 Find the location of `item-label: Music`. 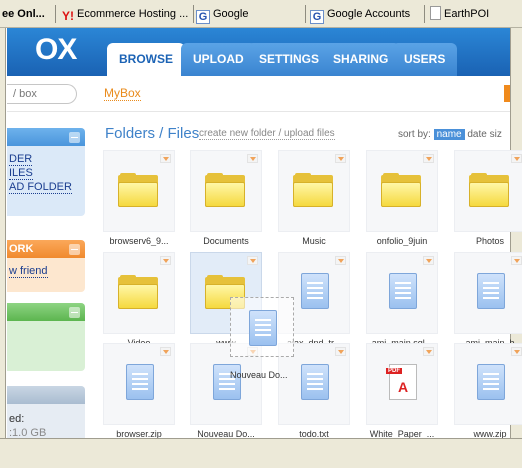

item-label: Music is located at coordinates (314, 241).